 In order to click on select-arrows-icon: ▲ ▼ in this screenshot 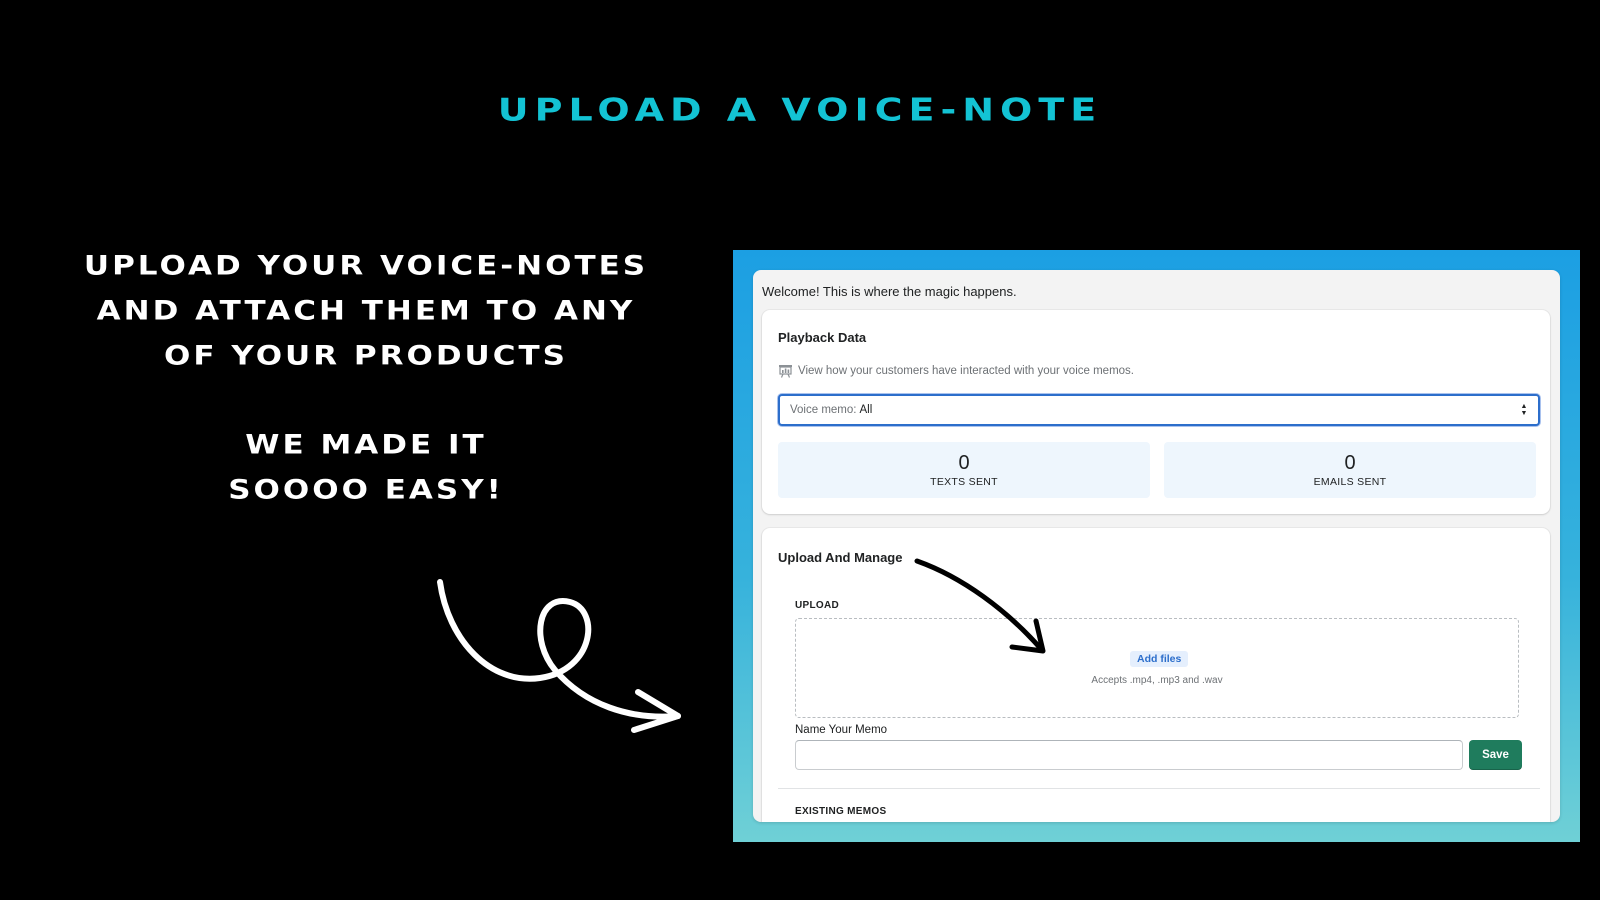, I will do `click(1524, 410)`.